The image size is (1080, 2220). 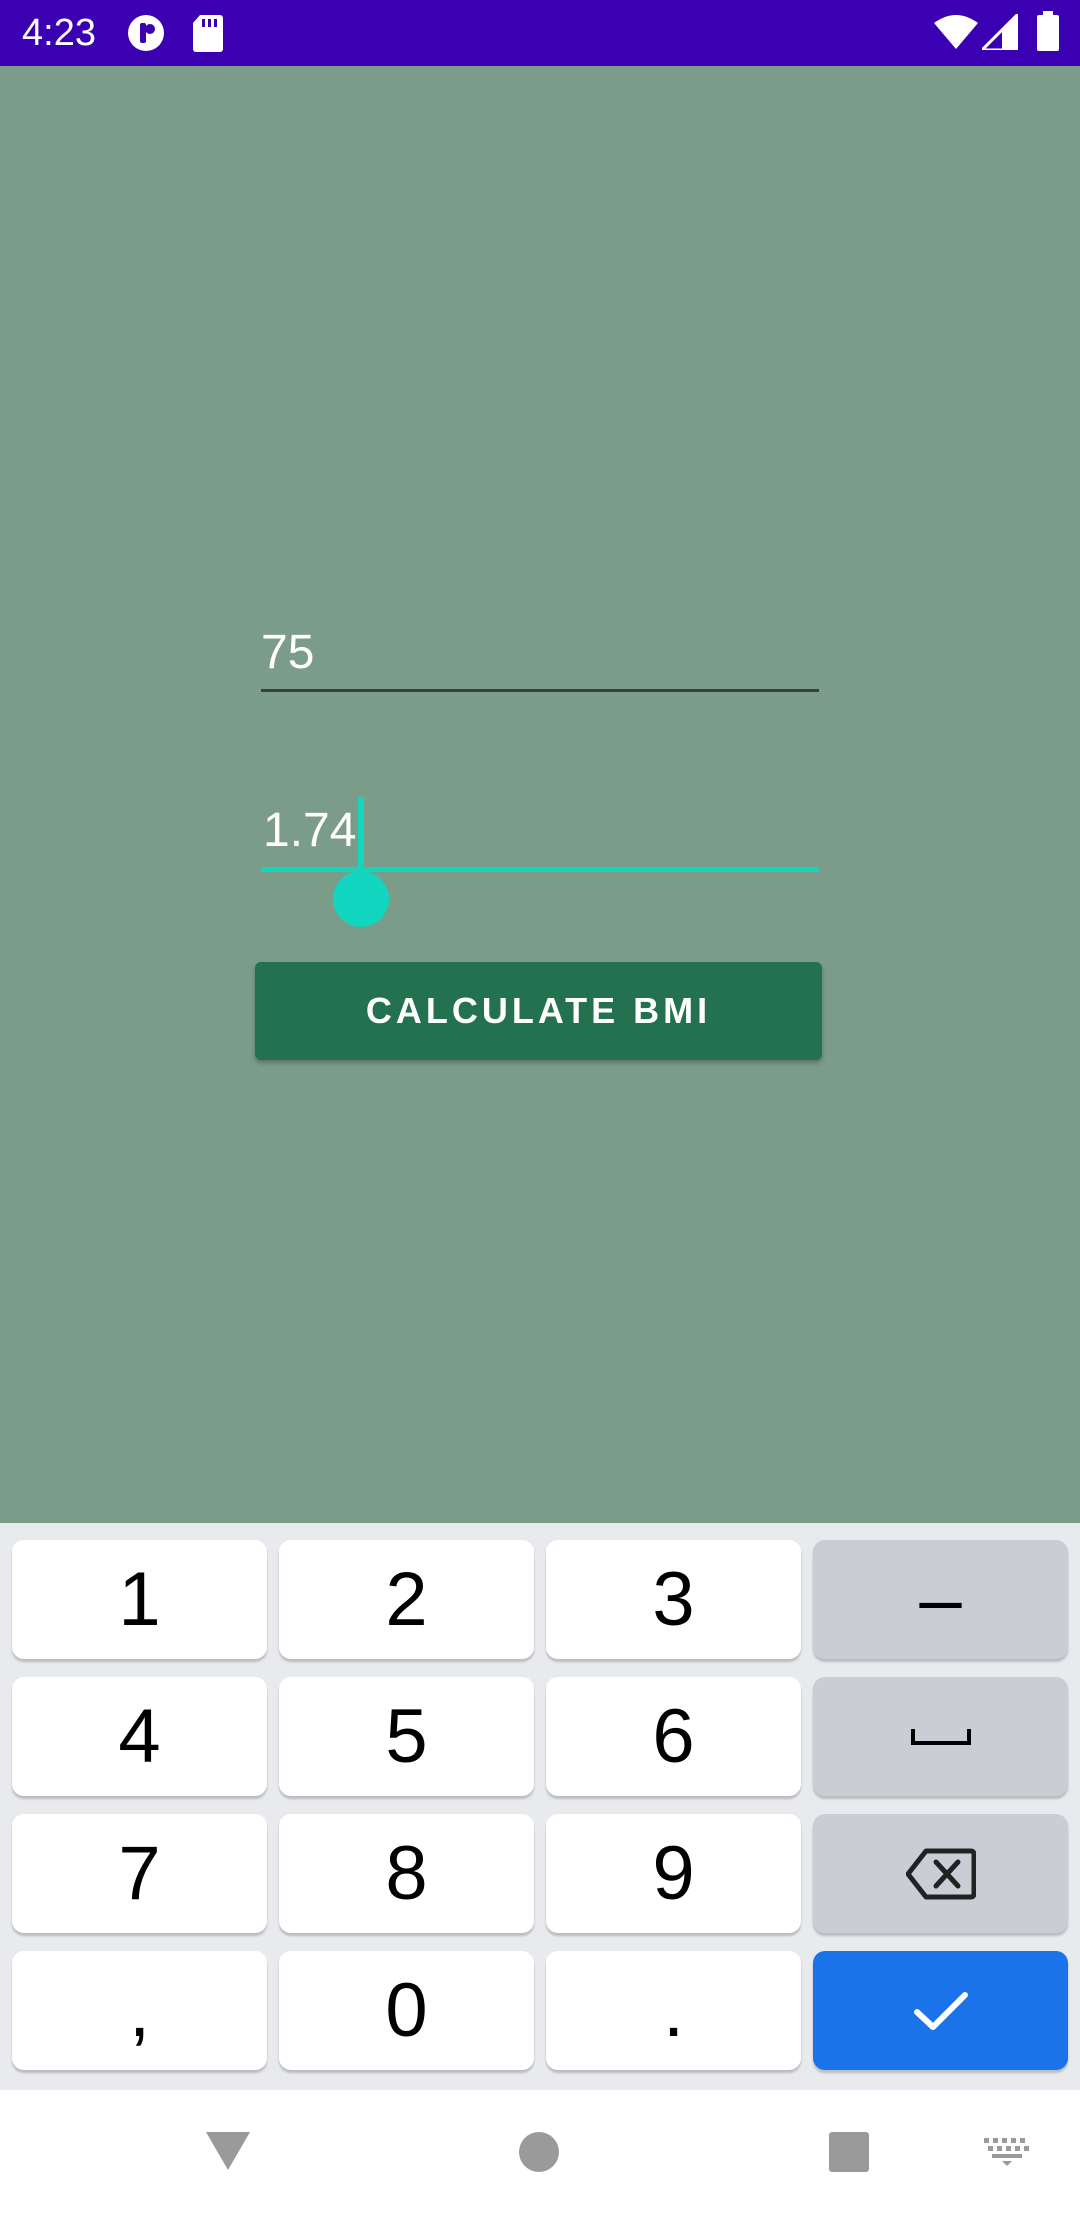 What do you see at coordinates (139, 1736) in the screenshot?
I see `key-4: 4` at bounding box center [139, 1736].